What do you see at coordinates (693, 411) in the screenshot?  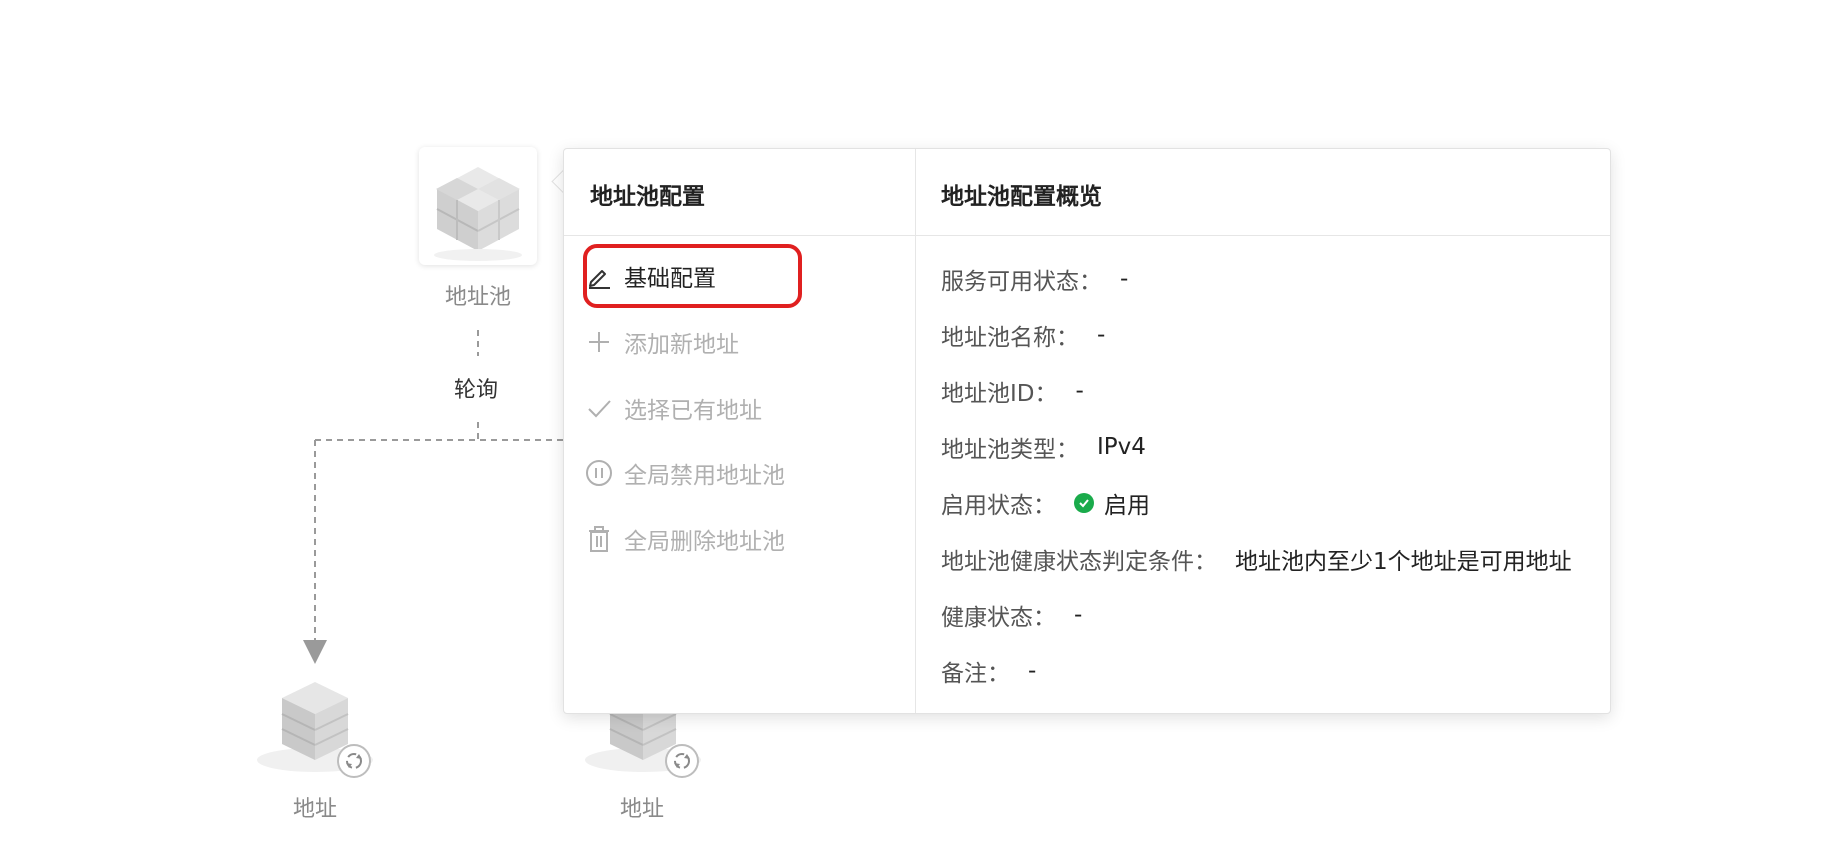 I see `menu-item-label: 选择已有地址` at bounding box center [693, 411].